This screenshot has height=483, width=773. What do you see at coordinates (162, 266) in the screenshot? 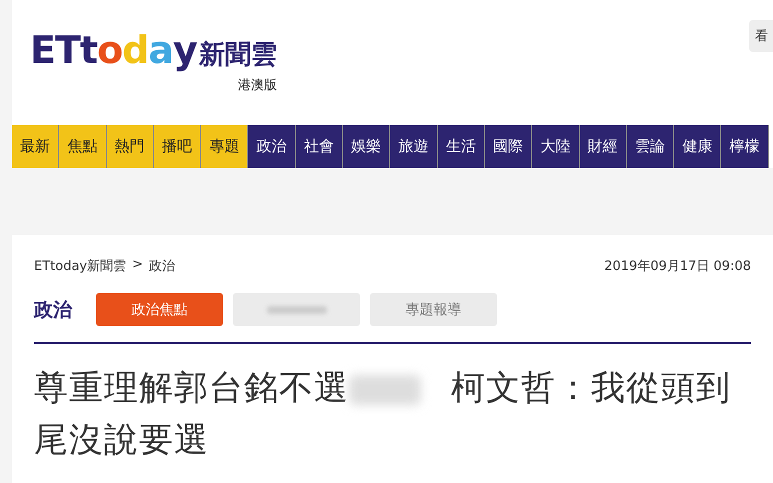
I see `breadcrumb-link: 政治` at bounding box center [162, 266].